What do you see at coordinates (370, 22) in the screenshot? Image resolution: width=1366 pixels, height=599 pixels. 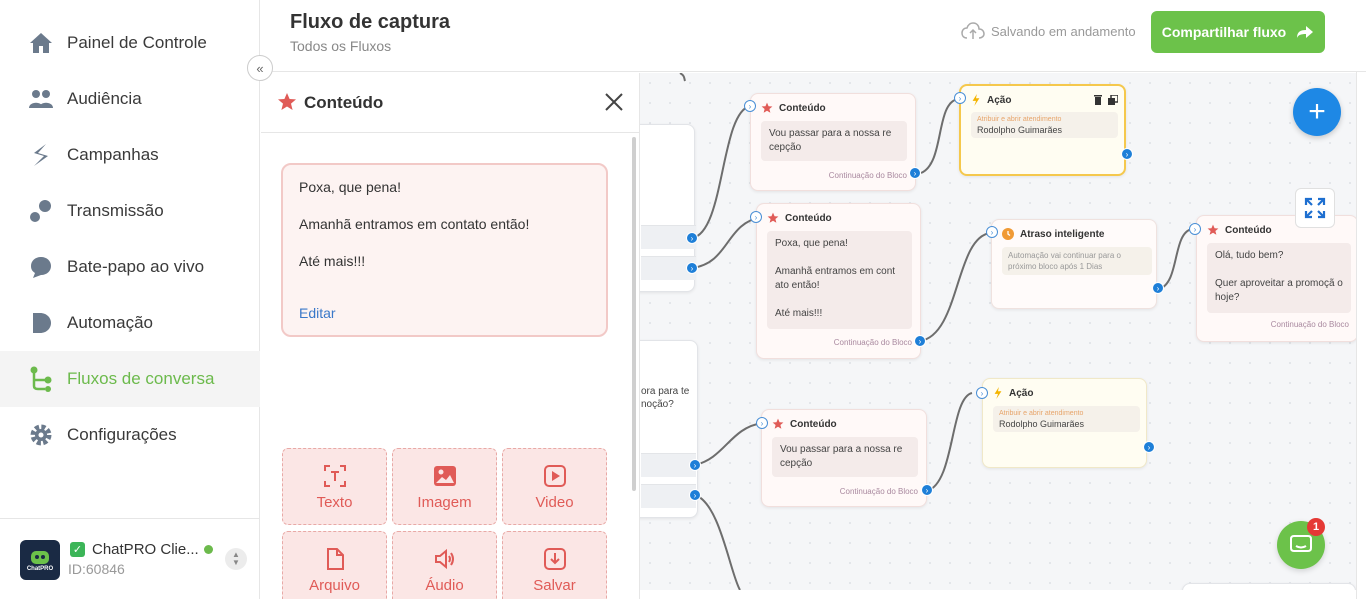 I see `page-title: Fluxo de captura` at bounding box center [370, 22].